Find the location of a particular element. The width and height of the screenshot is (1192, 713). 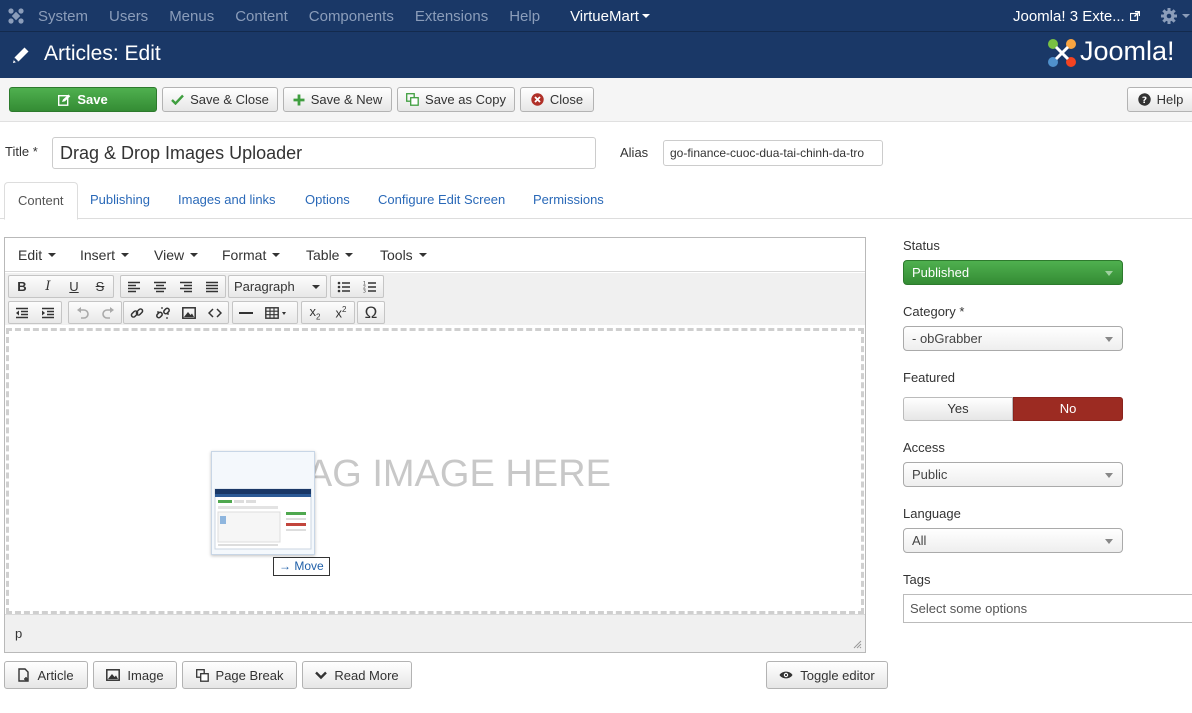

tab-content: Content is located at coordinates (41, 201).